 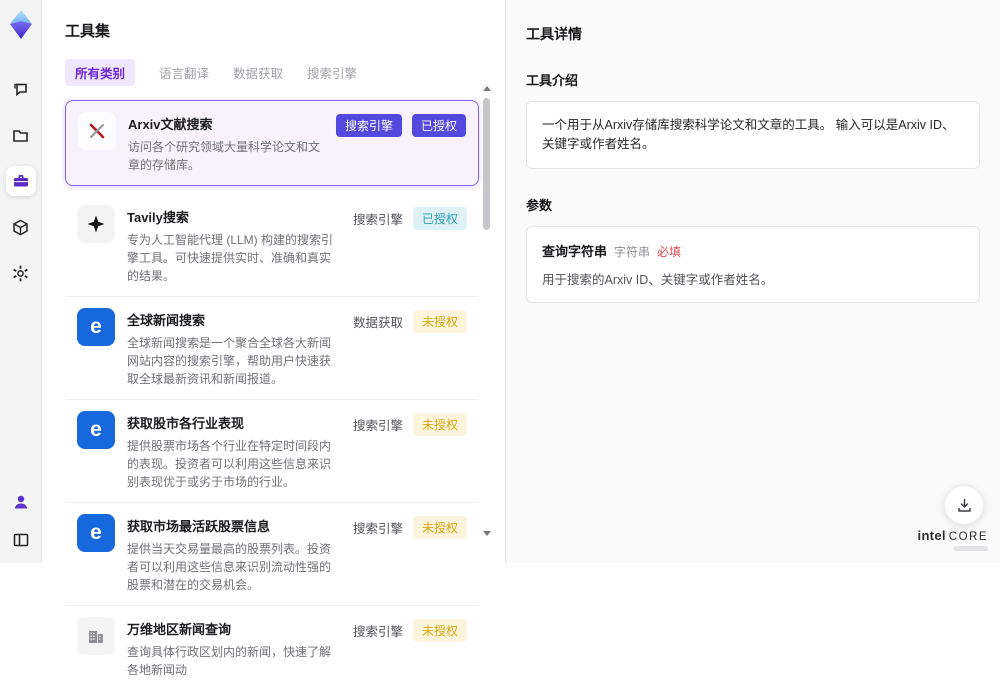 What do you see at coordinates (158, 217) in the screenshot?
I see `tool-name: Tavily搜索` at bounding box center [158, 217].